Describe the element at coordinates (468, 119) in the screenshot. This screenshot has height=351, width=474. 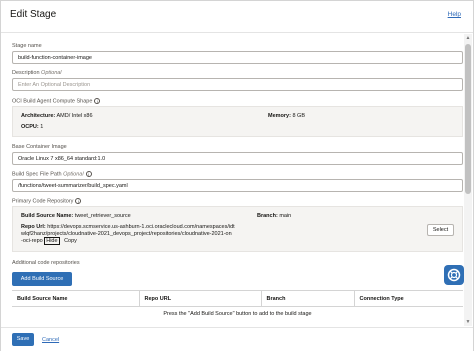
I see `scrollbar-thumb` at that location.